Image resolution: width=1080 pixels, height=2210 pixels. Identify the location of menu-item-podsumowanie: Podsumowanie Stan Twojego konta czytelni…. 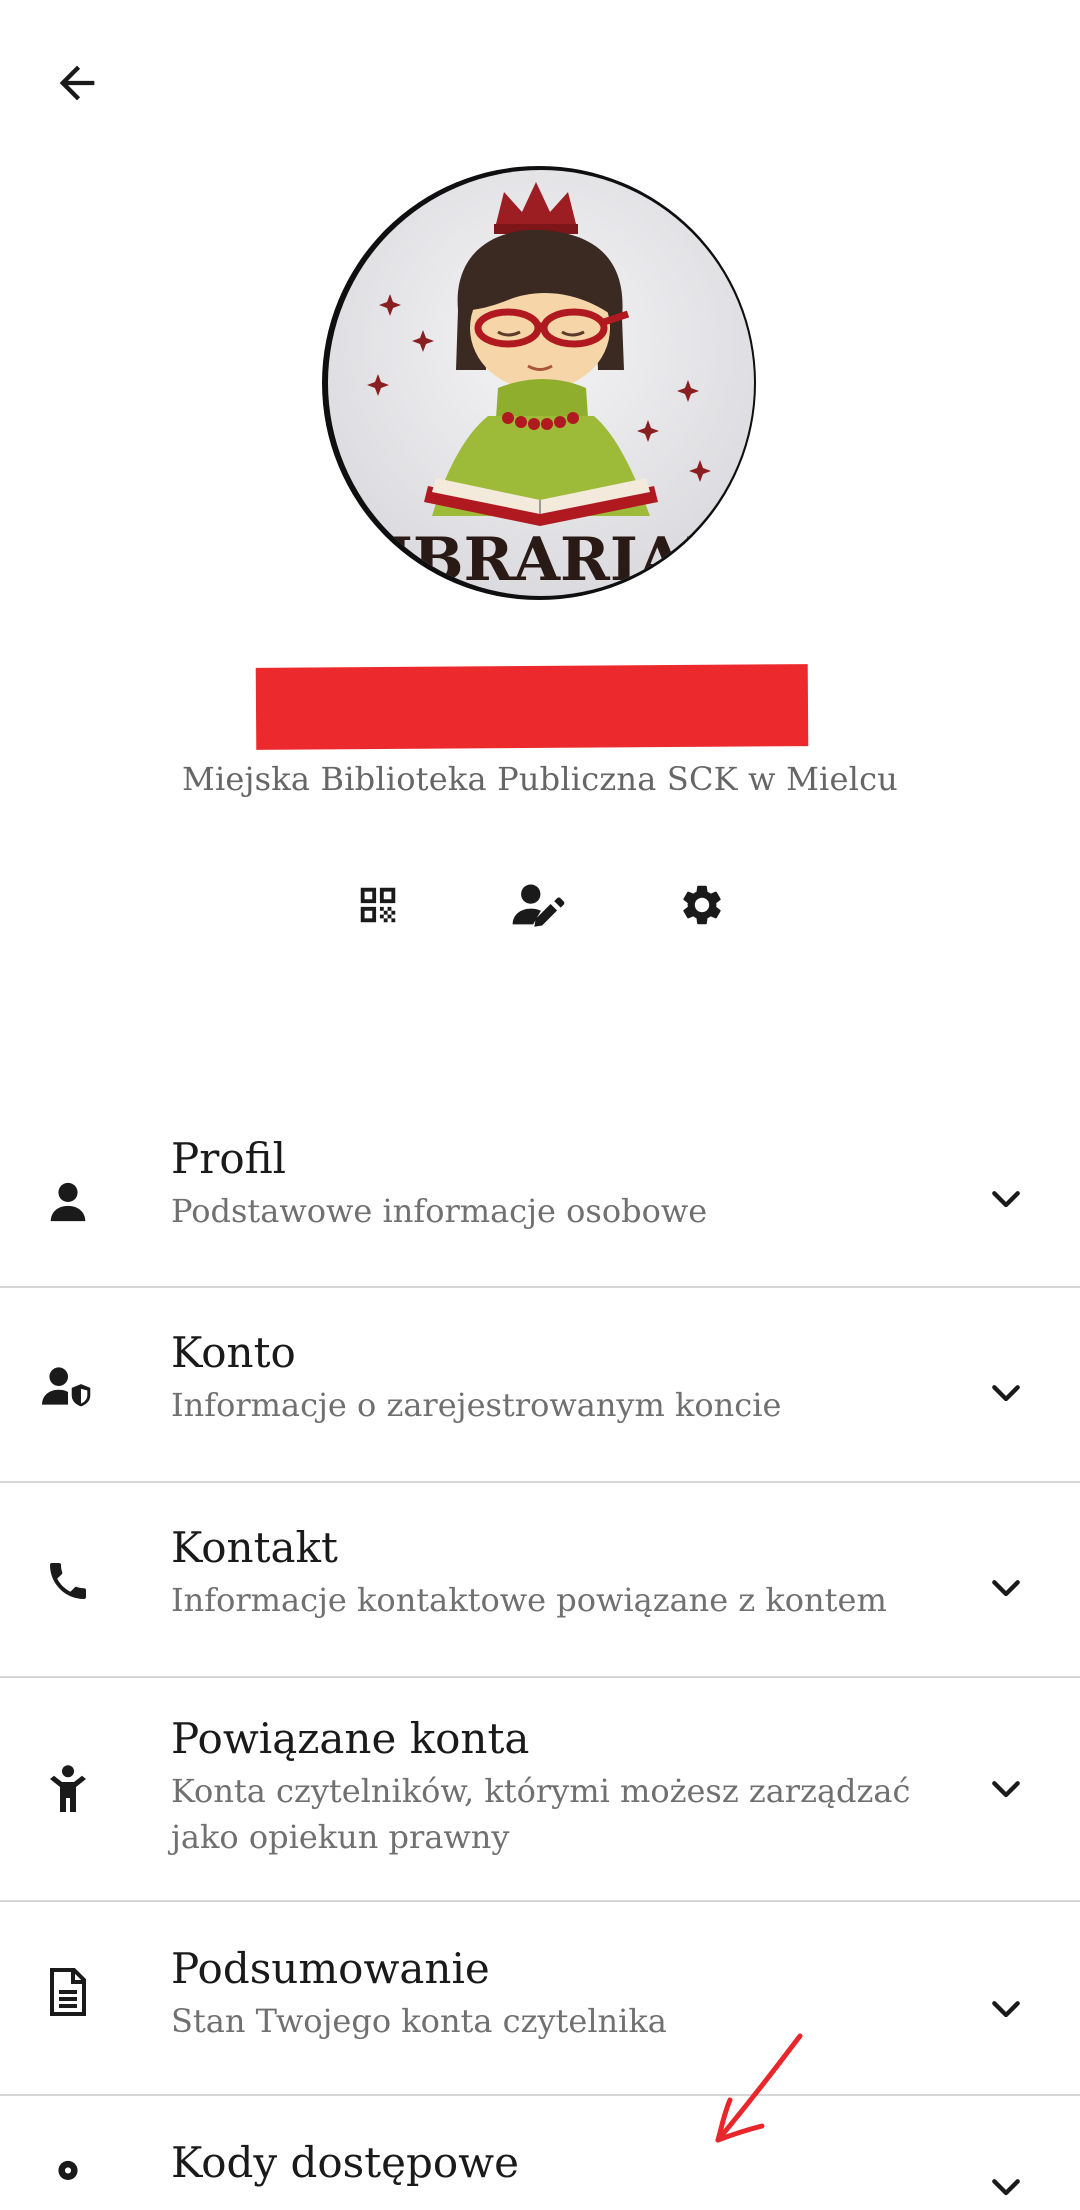
(540, 1999).